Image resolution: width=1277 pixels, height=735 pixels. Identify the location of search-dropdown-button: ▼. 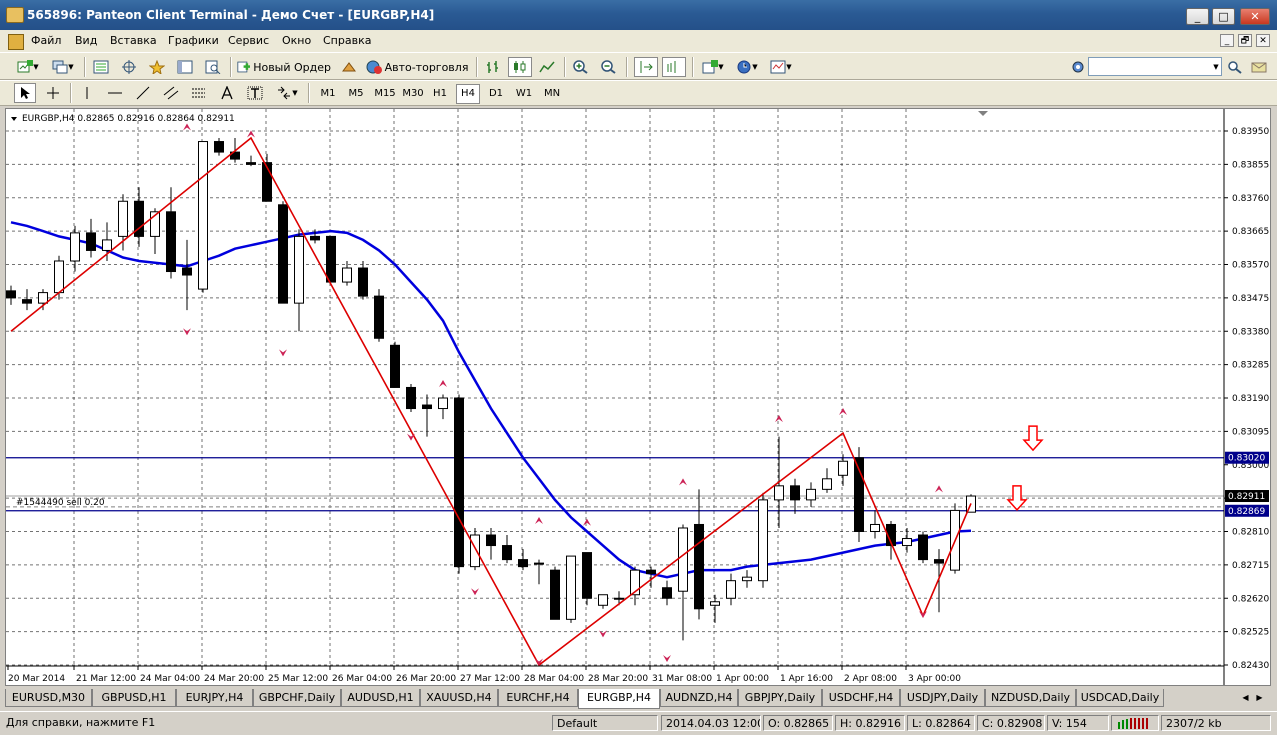
(1216, 66).